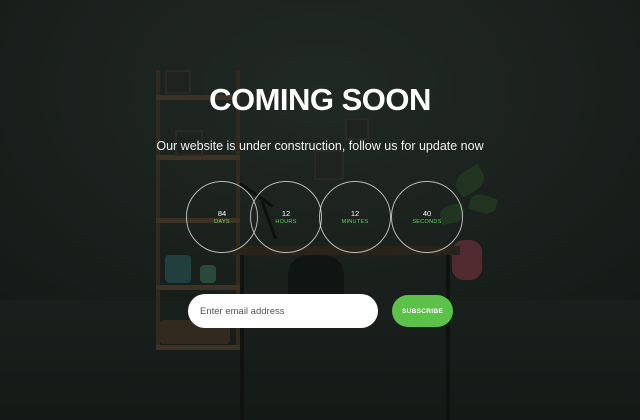  What do you see at coordinates (355, 221) in the screenshot?
I see `countdown-minutes-label: MINUTES` at bounding box center [355, 221].